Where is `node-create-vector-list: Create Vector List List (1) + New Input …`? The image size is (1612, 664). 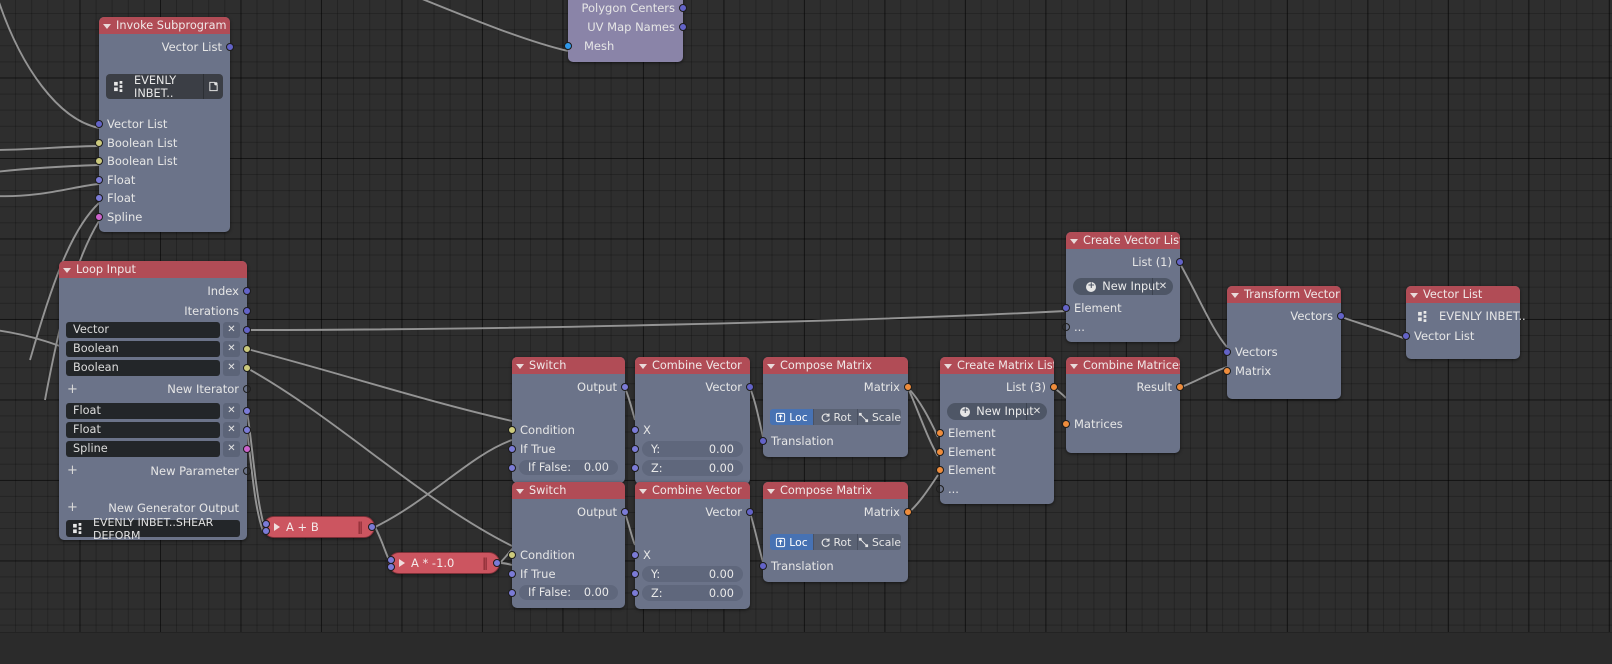 node-create-vector-list: Create Vector List List (1) + New Input … is located at coordinates (1123, 287).